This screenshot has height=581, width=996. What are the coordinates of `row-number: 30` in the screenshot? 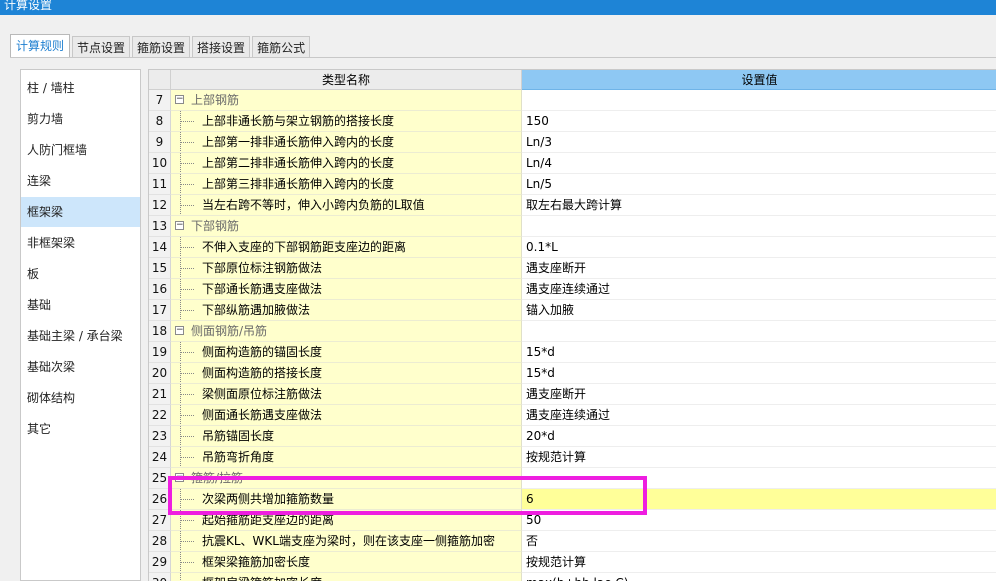 It's located at (160, 577).